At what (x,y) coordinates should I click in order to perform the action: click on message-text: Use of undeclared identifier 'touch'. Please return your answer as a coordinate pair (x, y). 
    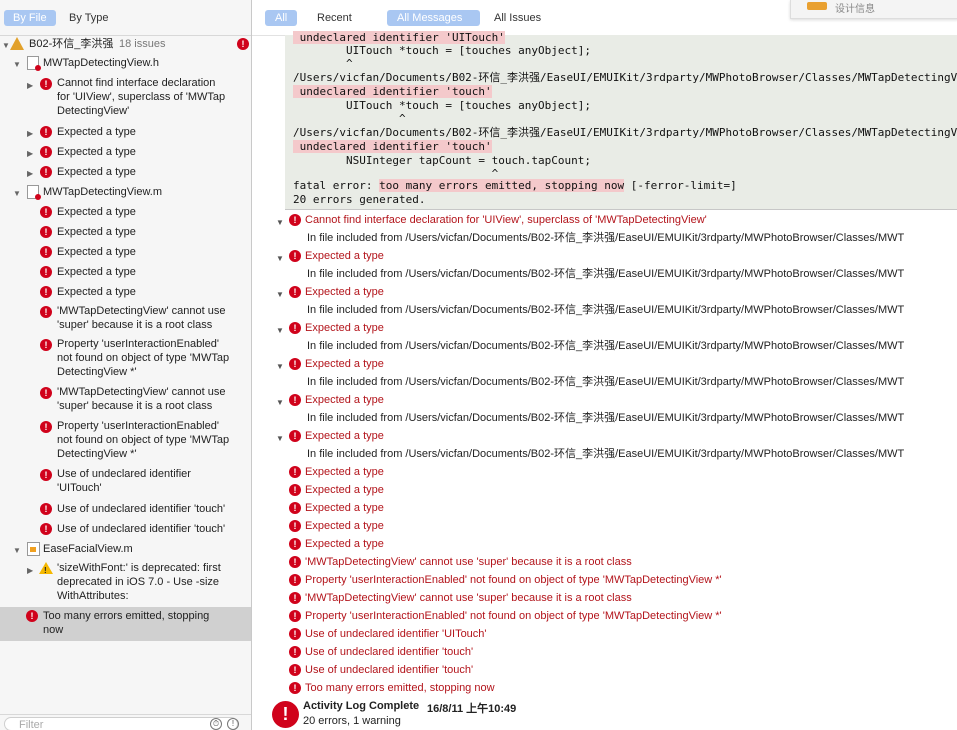
    Looking at the image, I should click on (389, 652).